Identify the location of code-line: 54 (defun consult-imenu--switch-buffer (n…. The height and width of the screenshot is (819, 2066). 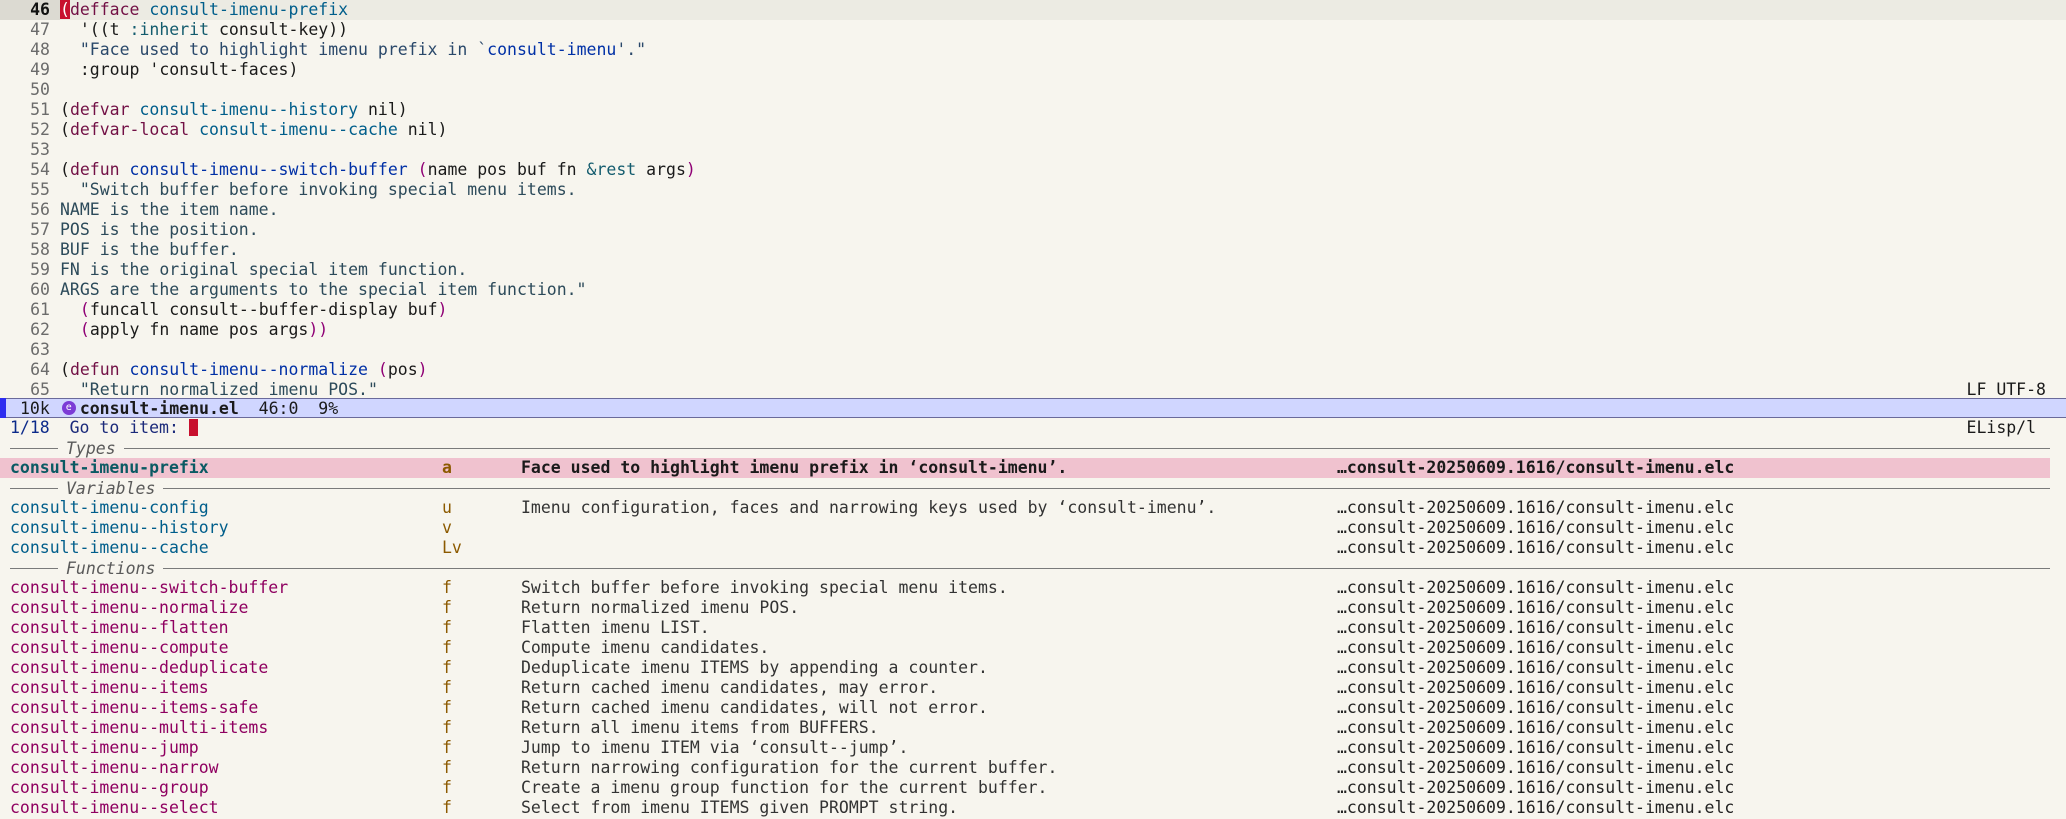
(1033, 170).